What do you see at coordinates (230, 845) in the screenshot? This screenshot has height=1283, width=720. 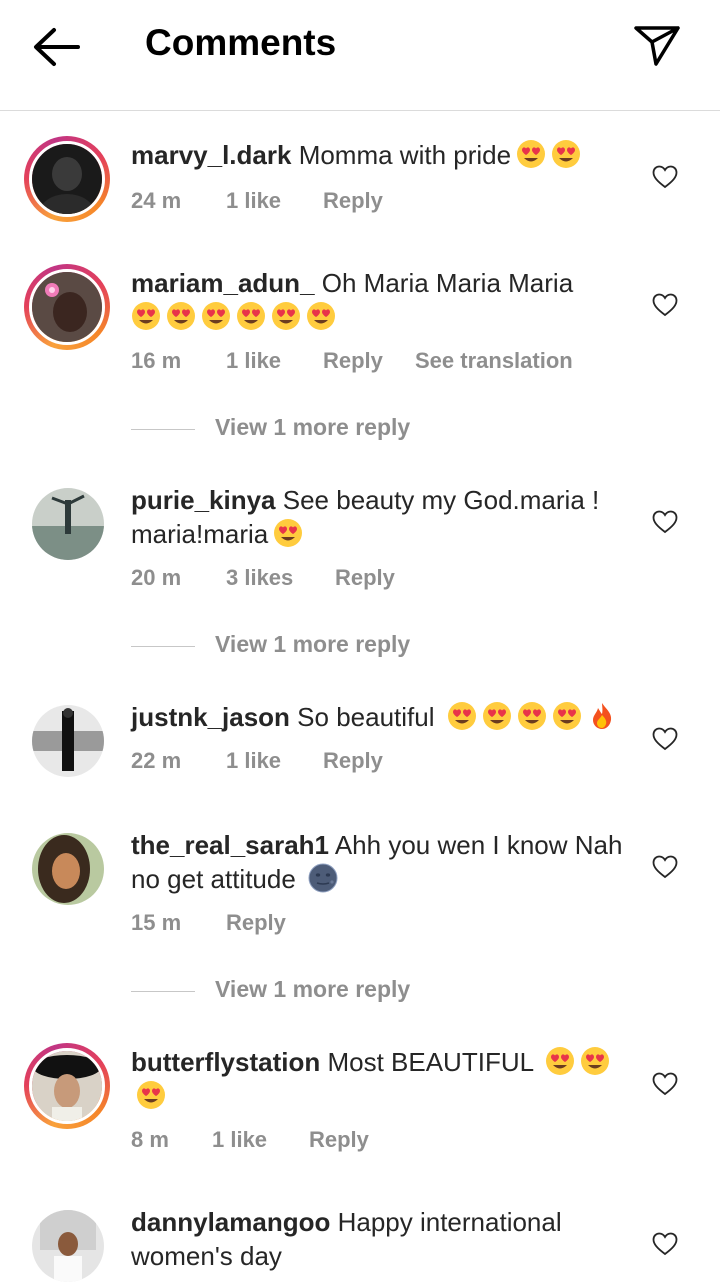 I see `comment-username: the_real_sarah1` at bounding box center [230, 845].